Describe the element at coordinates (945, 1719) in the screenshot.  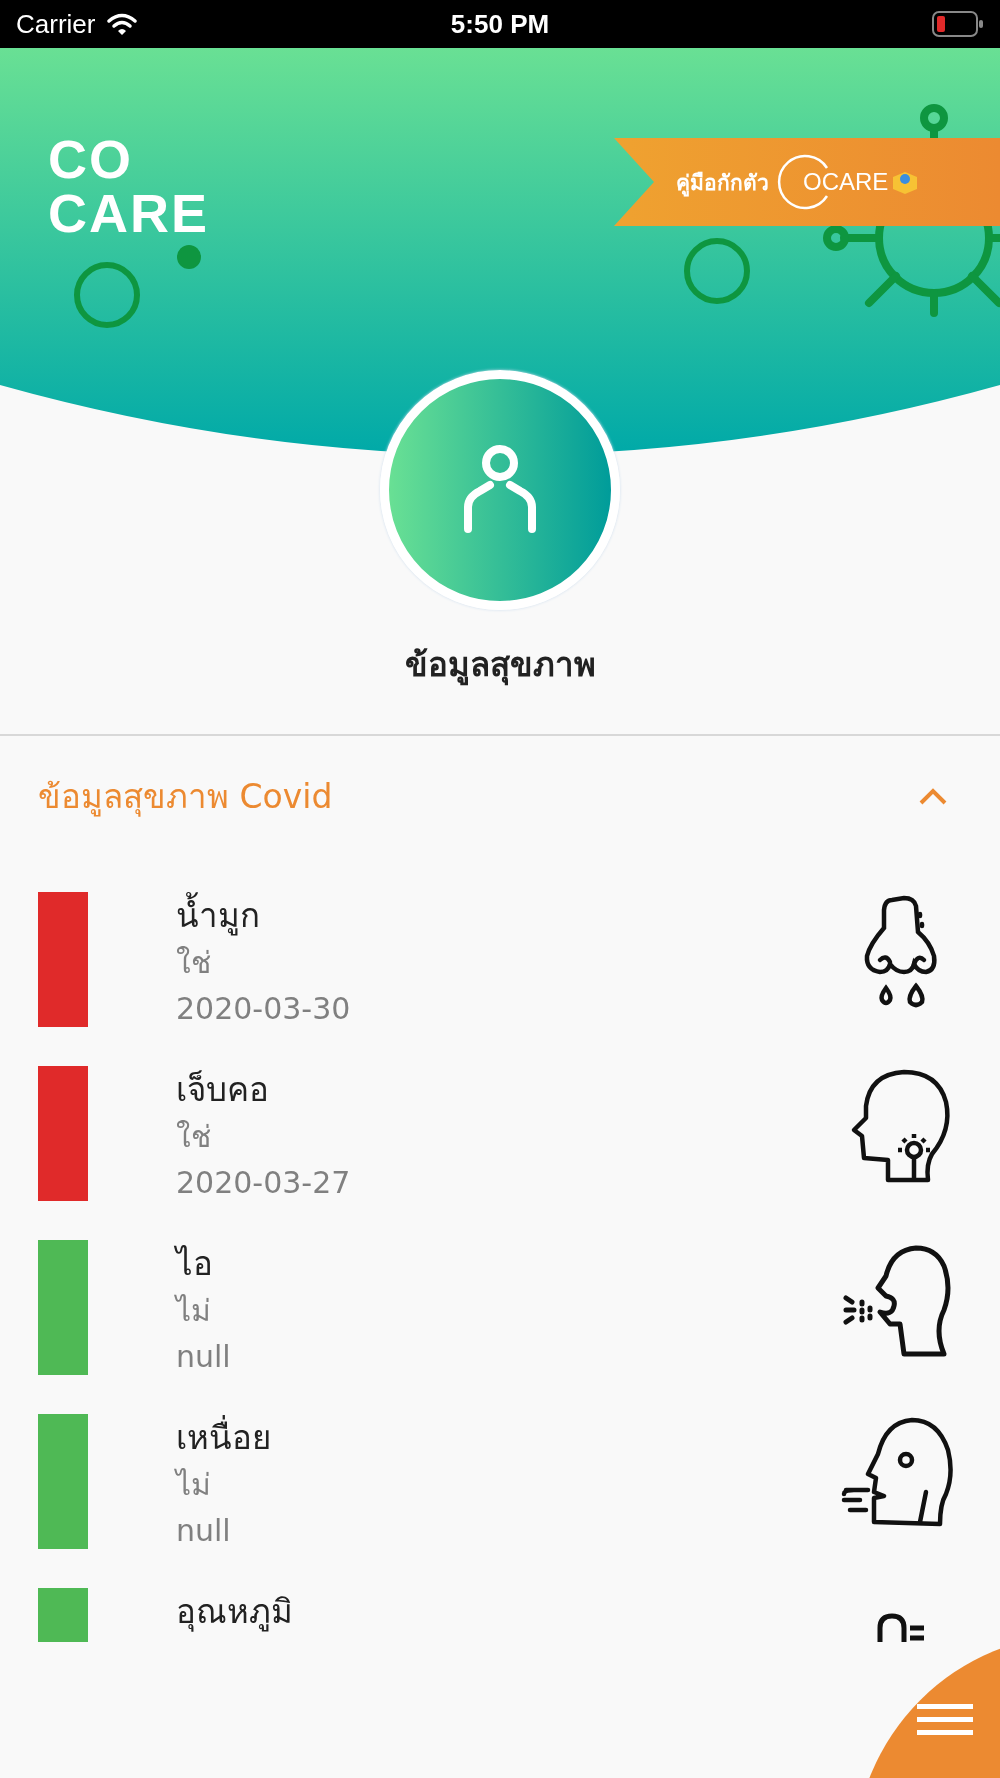
I see `menu-icon` at that location.